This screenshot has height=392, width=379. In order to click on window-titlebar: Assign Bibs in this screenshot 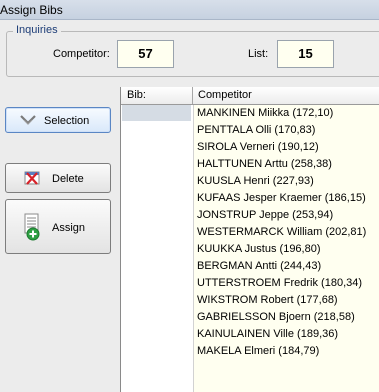, I will do `click(189, 10)`.